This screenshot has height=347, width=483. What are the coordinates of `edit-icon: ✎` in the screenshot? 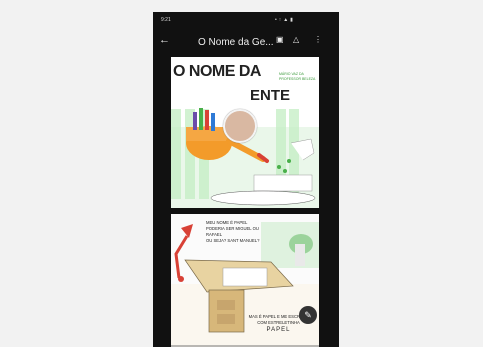 It's located at (308, 315).